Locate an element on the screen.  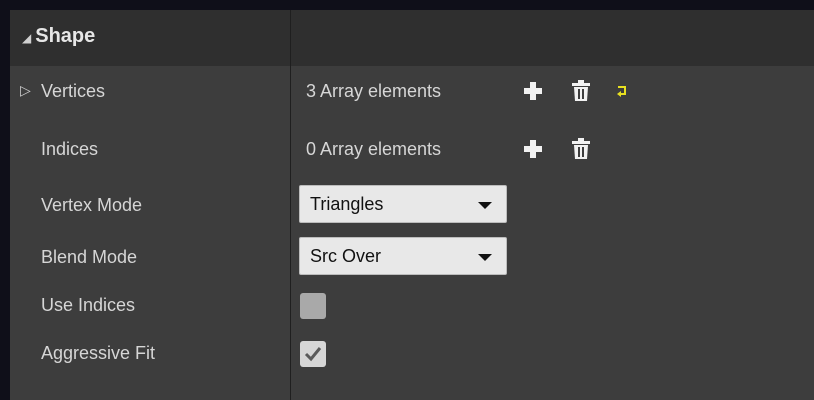
check-icon is located at coordinates (313, 354).